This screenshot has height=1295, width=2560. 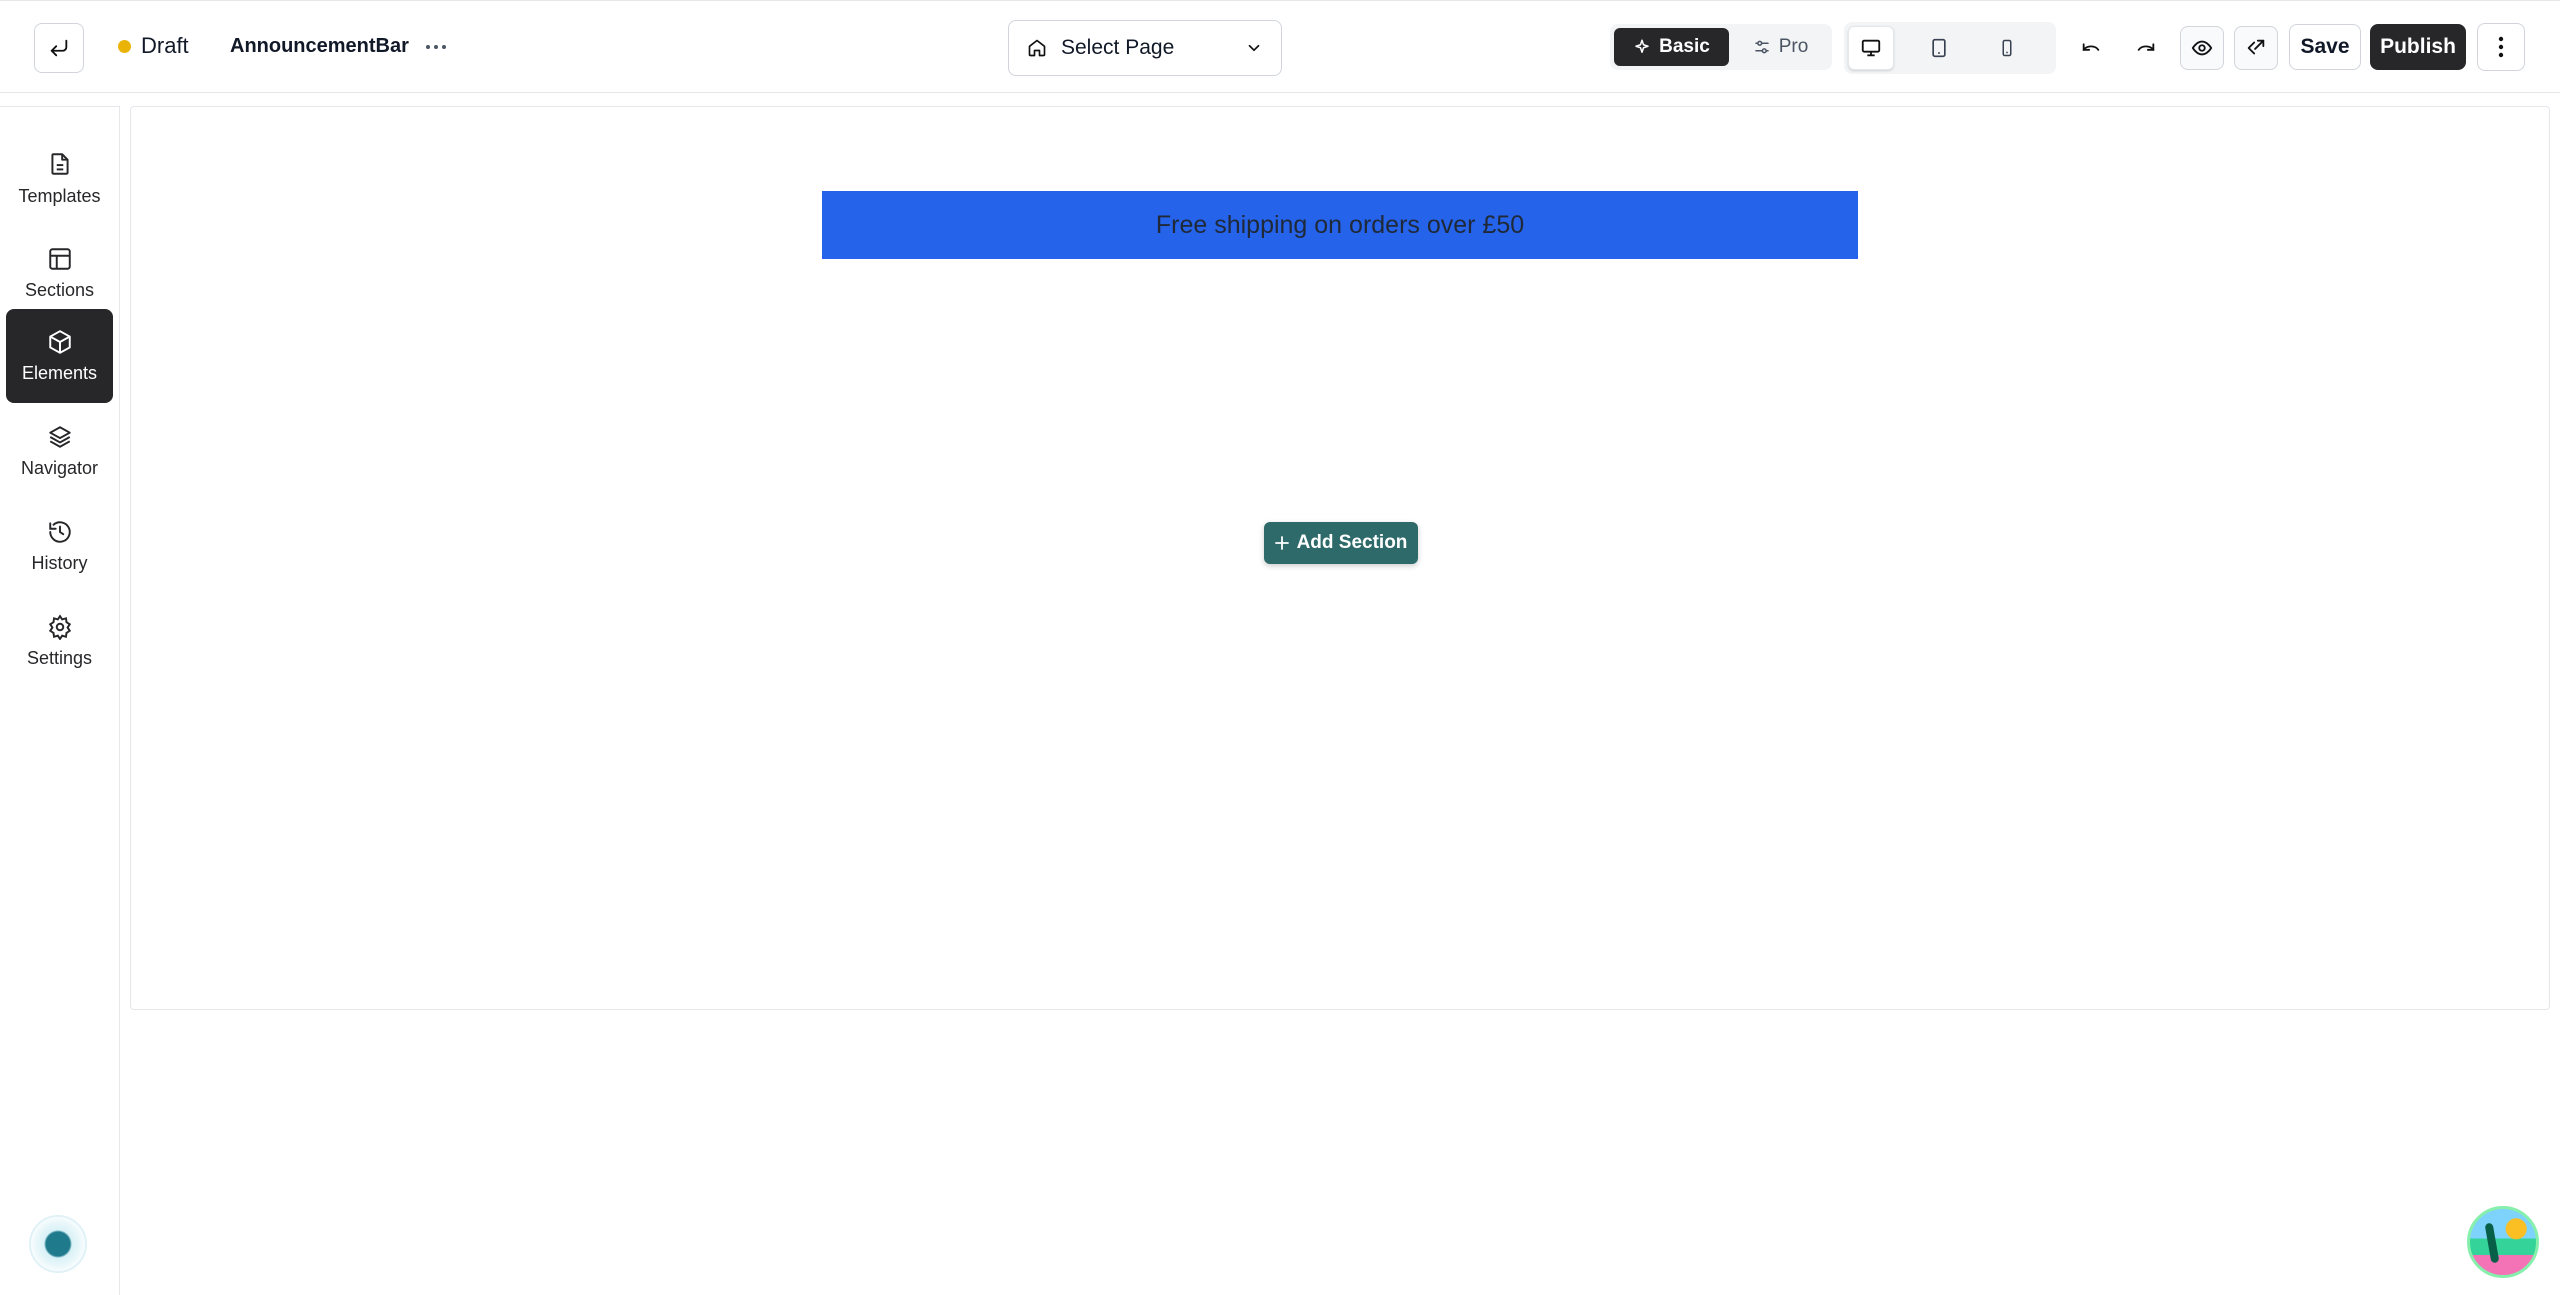 I want to click on sidebar-item-history: History, so click(x=59, y=546).